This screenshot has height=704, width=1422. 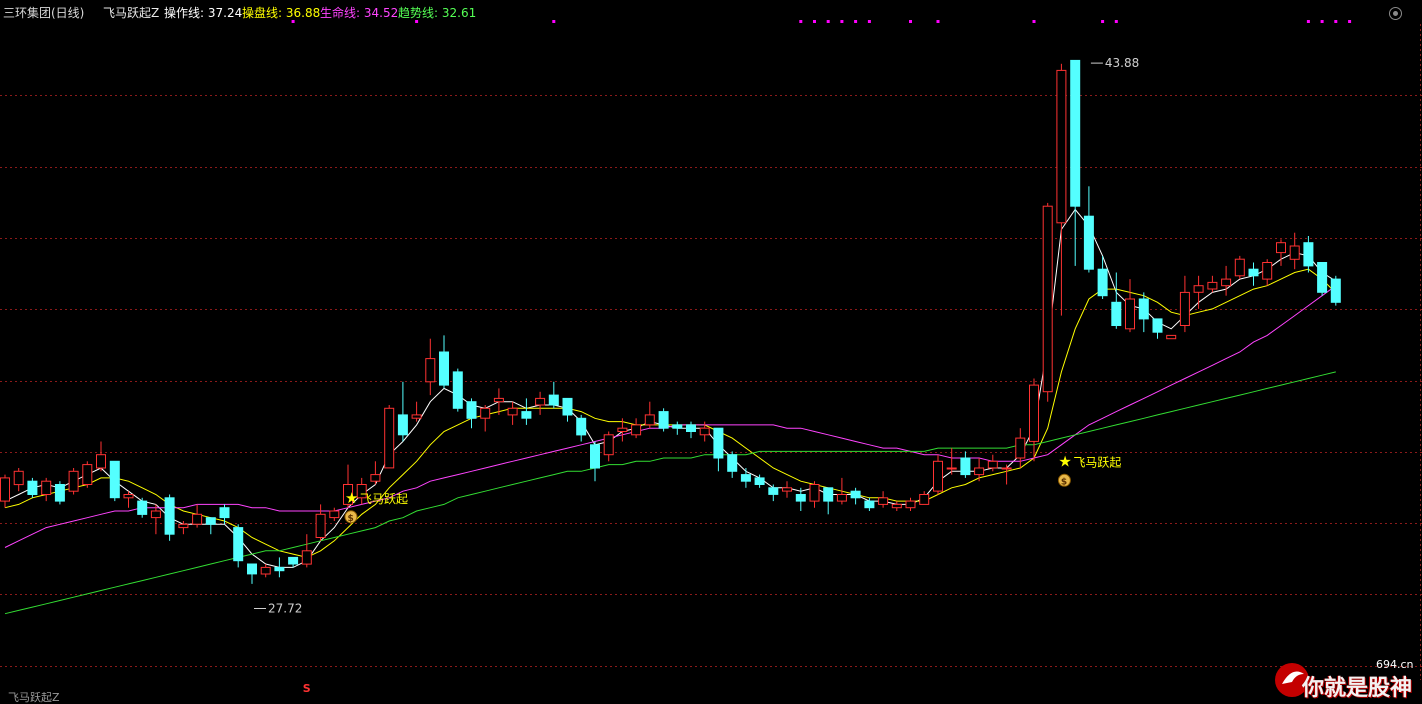 I want to click on sell-signal-label: S, so click(x=307, y=688).